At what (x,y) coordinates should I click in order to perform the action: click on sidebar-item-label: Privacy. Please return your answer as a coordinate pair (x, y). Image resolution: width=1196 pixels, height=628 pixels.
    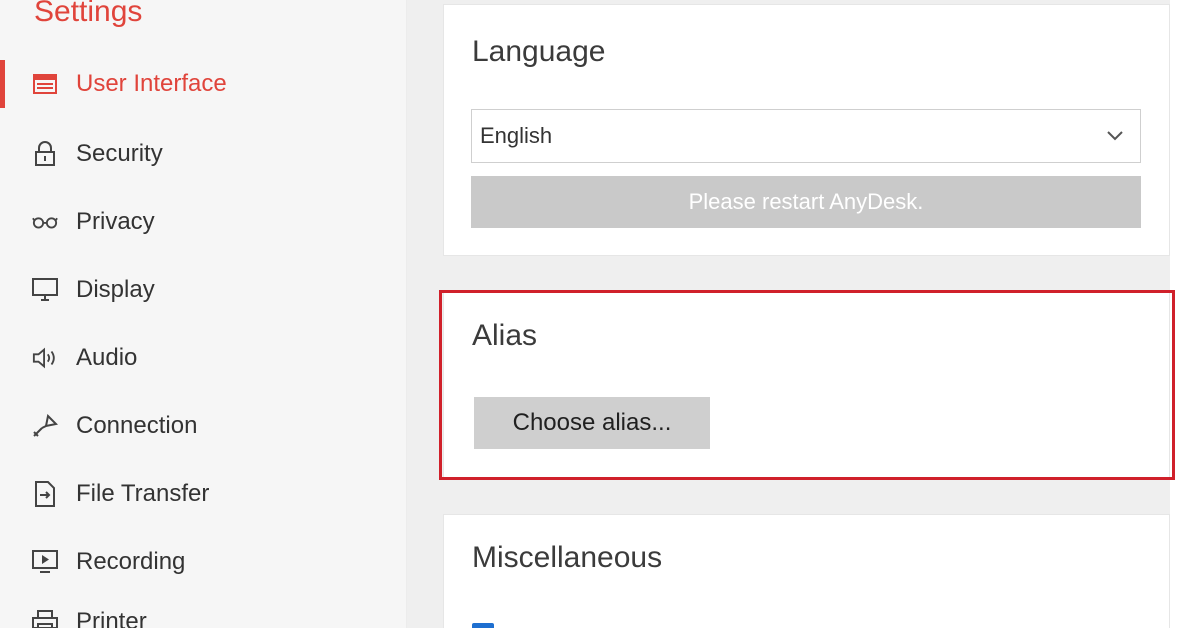
    Looking at the image, I should click on (115, 221).